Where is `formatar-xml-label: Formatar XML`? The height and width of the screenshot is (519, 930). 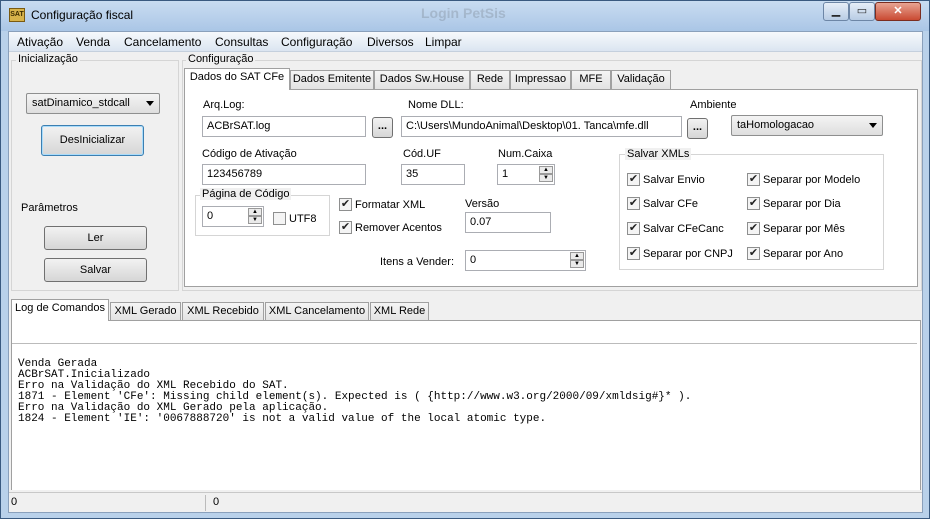
formatar-xml-label: Formatar XML is located at coordinates (390, 204).